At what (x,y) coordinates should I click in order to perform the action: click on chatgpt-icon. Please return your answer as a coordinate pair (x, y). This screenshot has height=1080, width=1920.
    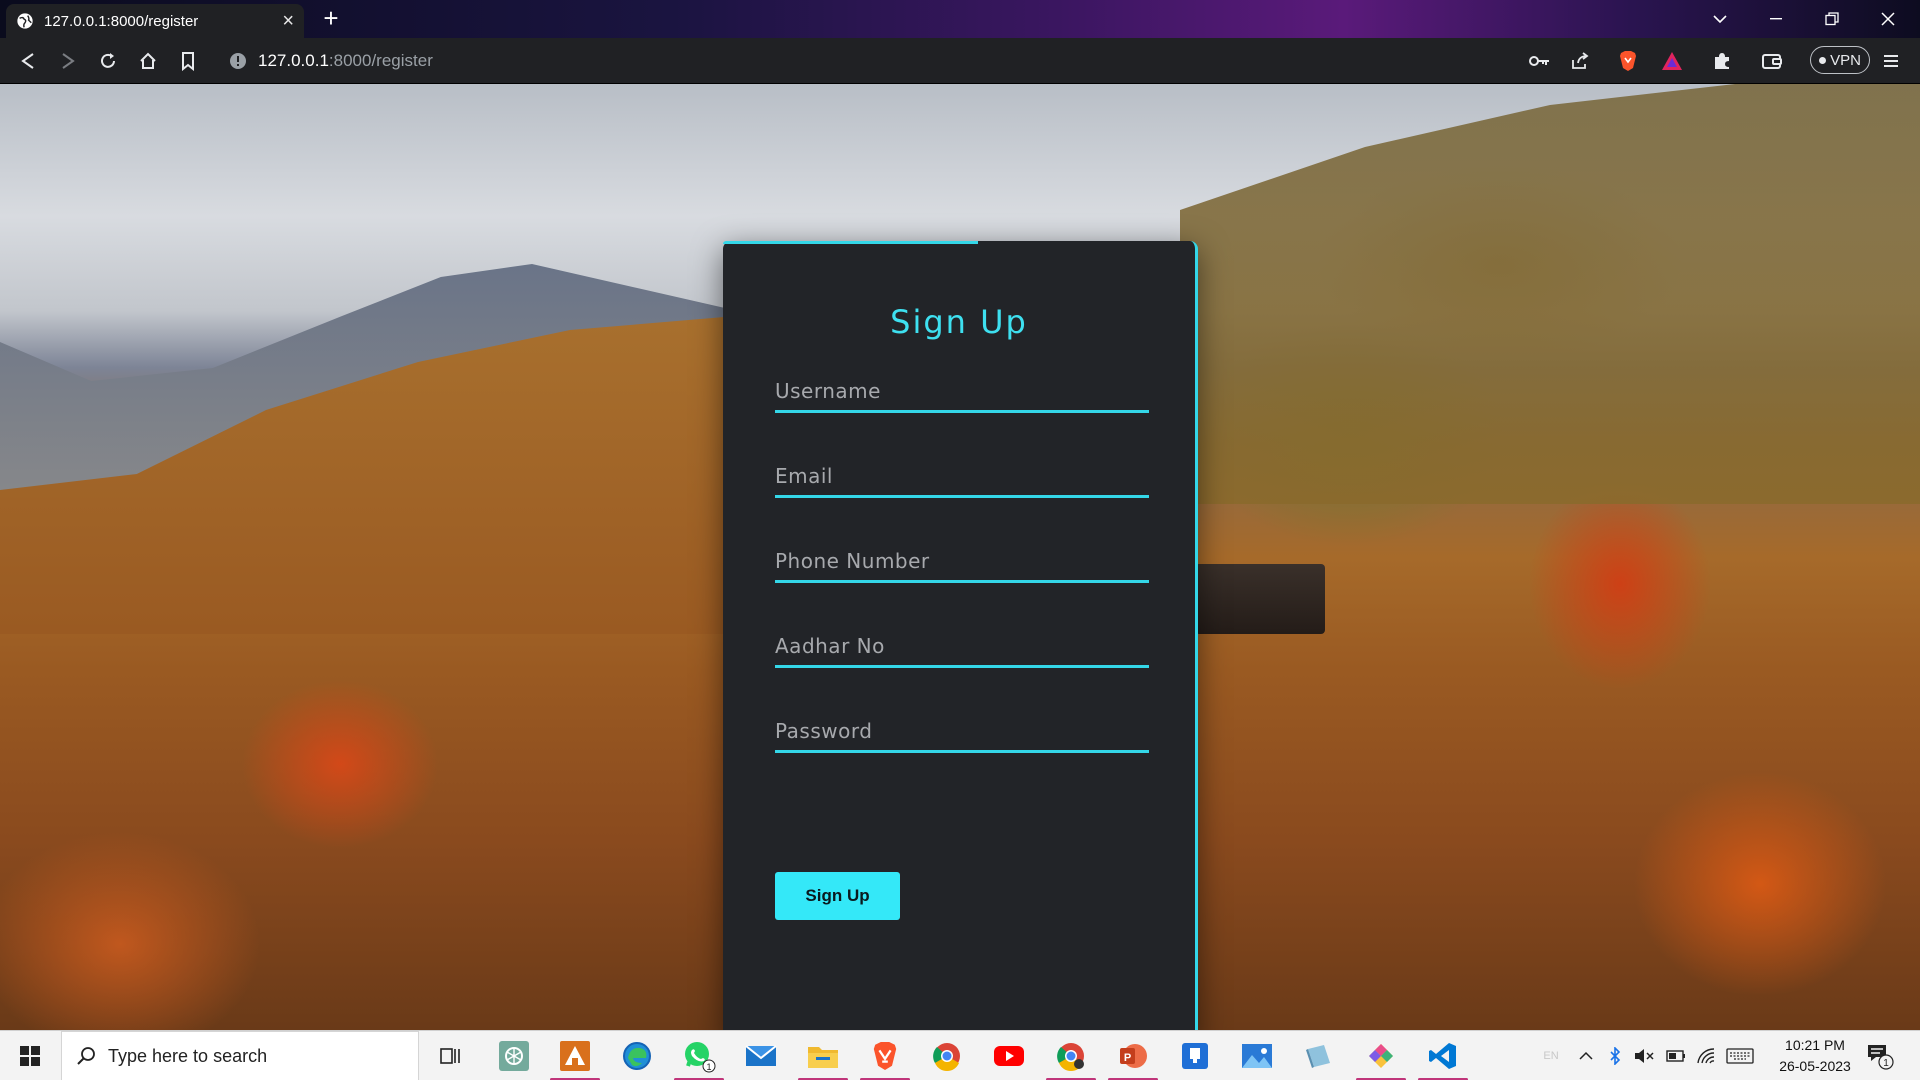
    Looking at the image, I should click on (514, 1056).